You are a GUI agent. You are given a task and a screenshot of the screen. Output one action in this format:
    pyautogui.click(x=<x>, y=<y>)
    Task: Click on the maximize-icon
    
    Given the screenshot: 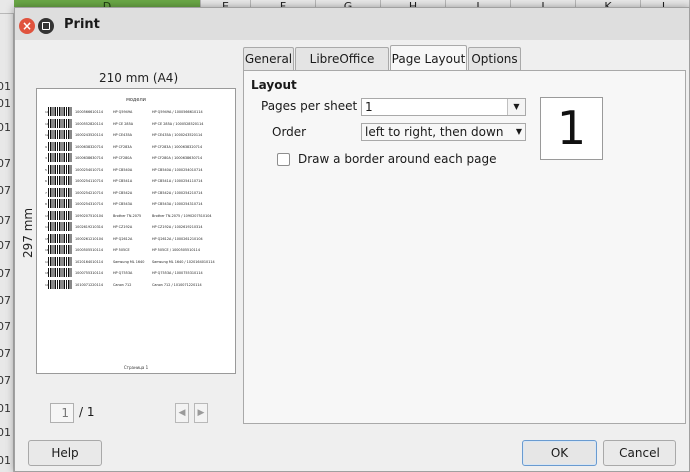 What is the action you would take?
    pyautogui.click(x=46, y=26)
    